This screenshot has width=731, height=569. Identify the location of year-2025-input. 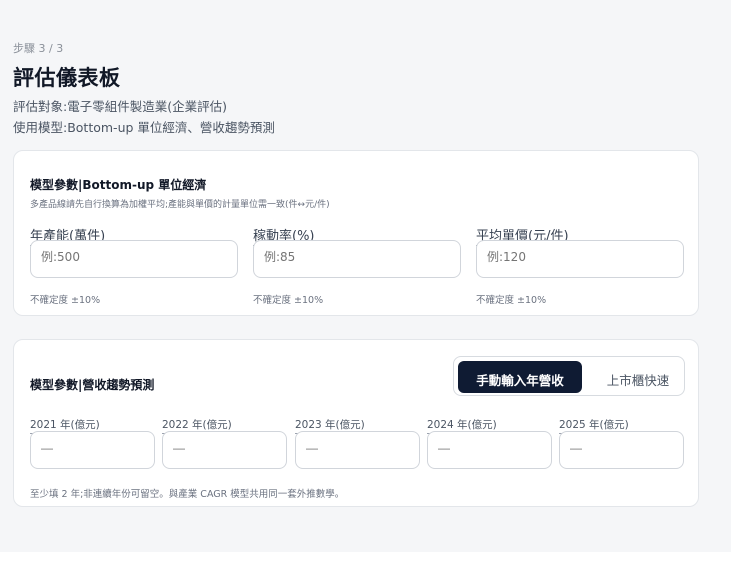
(621, 450).